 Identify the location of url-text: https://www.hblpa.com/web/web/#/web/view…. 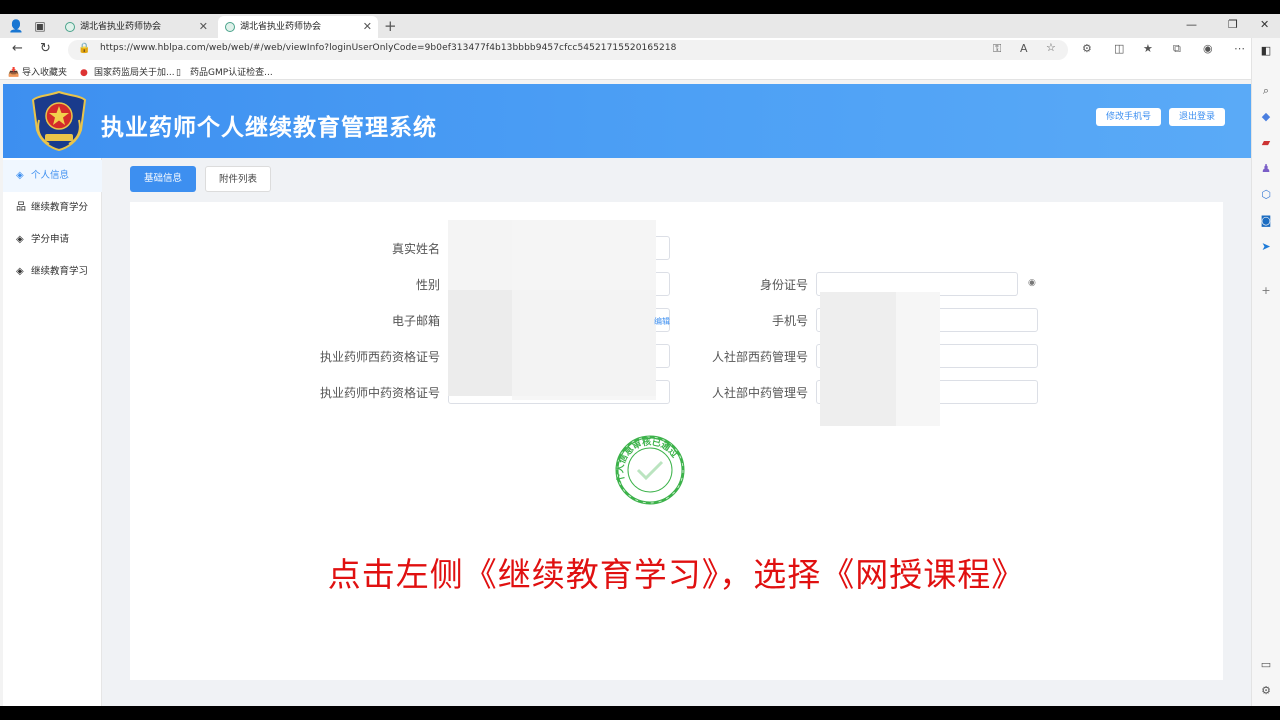
(388, 48).